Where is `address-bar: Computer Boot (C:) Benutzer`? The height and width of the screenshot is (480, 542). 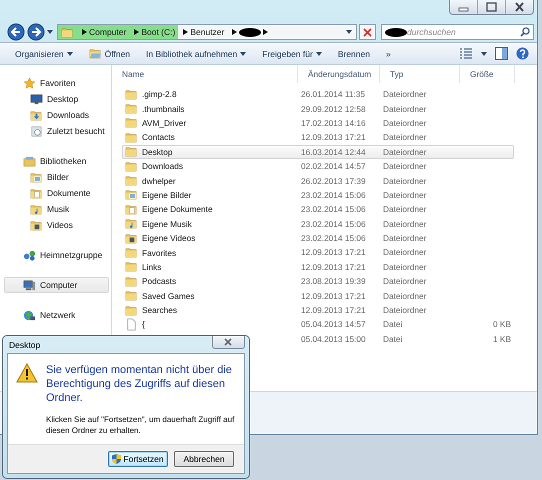 address-bar: Computer Boot (C:) Benutzer is located at coordinates (207, 32).